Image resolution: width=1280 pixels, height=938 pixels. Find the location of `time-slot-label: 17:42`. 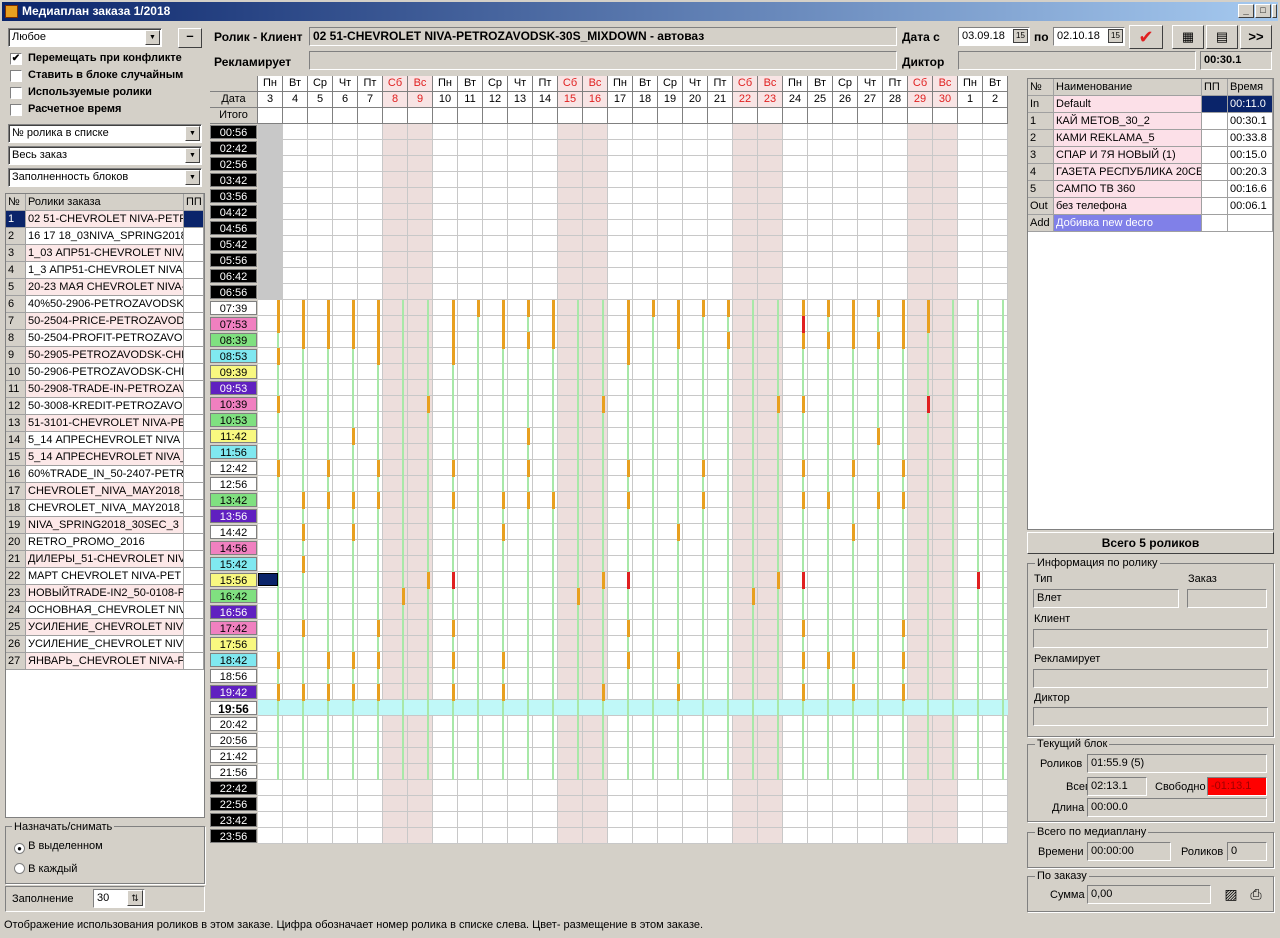

time-slot-label: 17:42 is located at coordinates (233, 628).